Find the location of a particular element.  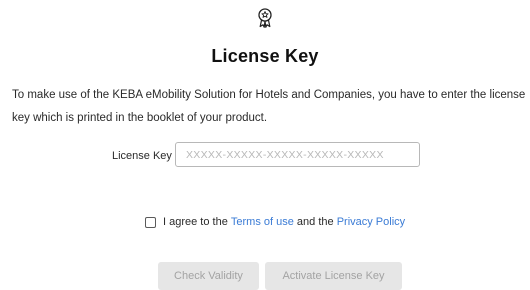

license-key-label: License Key is located at coordinates (142, 156).